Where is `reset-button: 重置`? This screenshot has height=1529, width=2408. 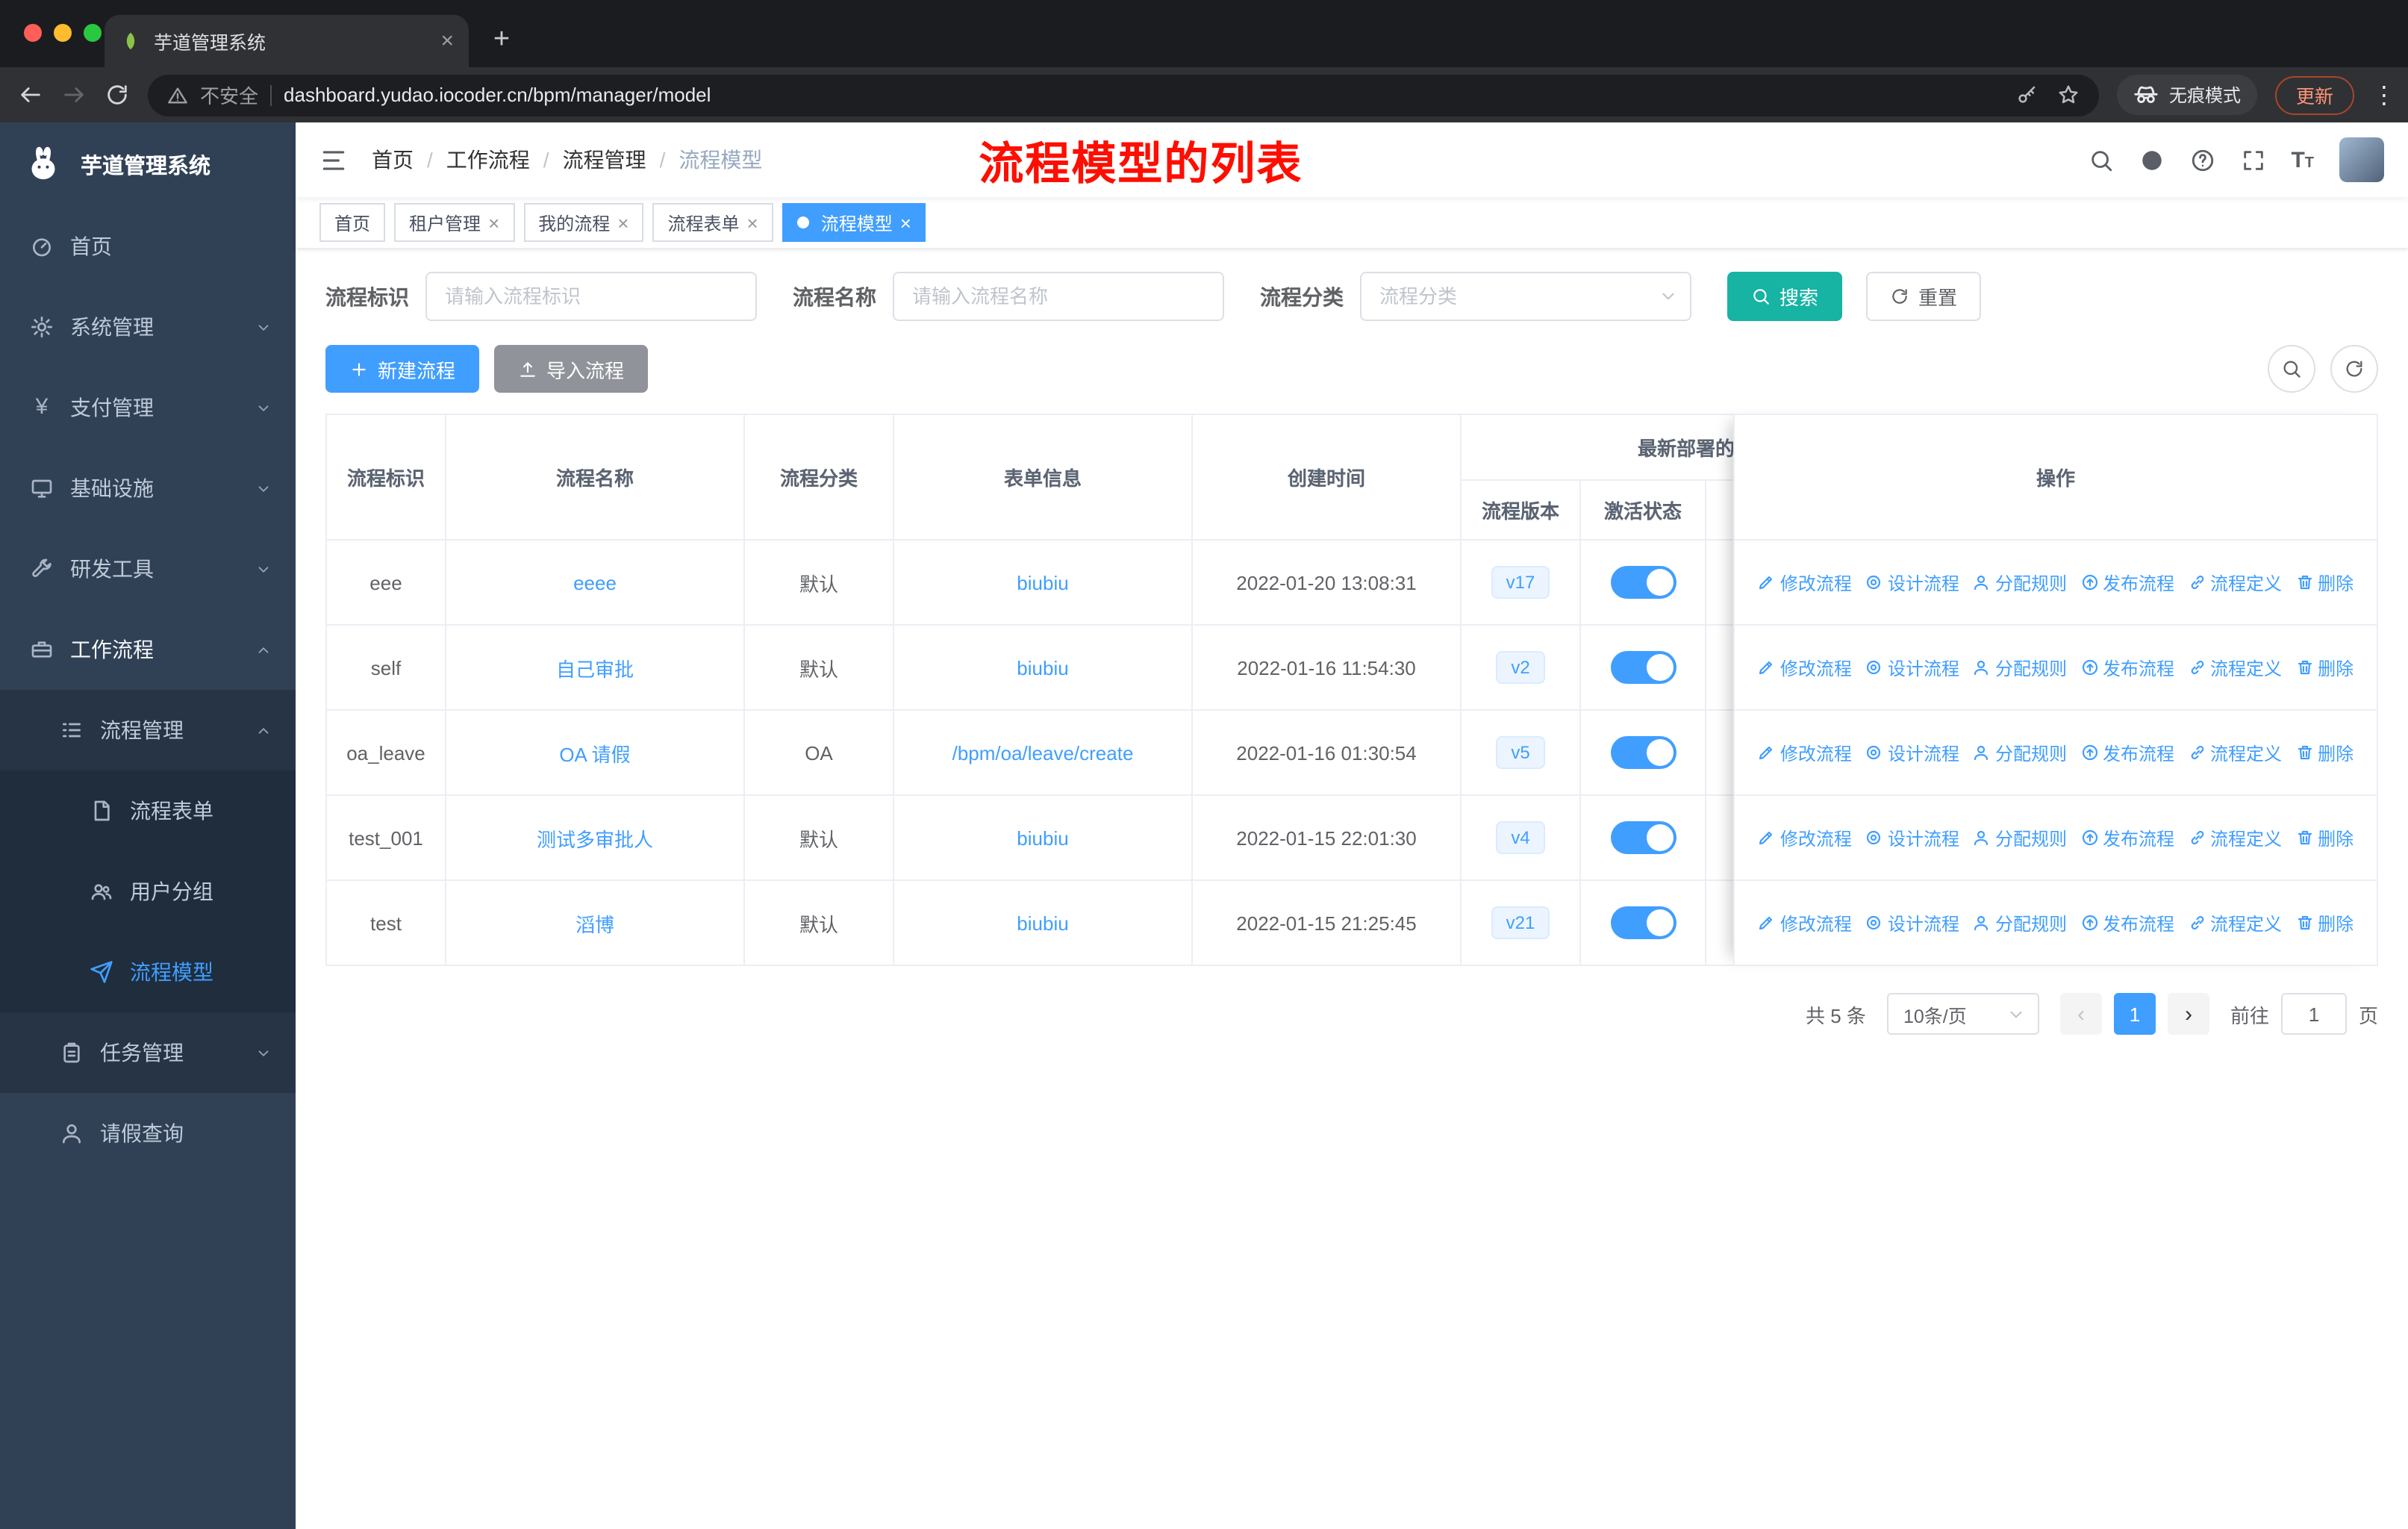 reset-button: 重置 is located at coordinates (1924, 297).